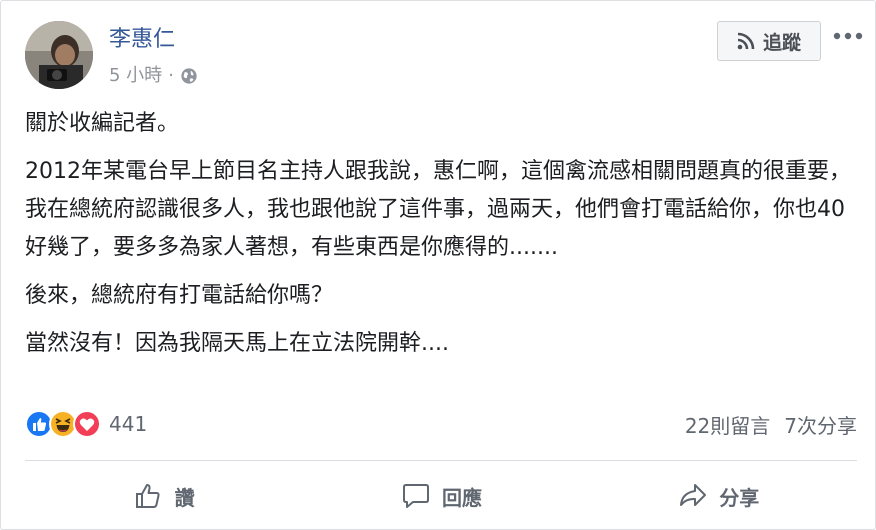 Image resolution: width=876 pixels, height=530 pixels. I want to click on actions-divider, so click(441, 460).